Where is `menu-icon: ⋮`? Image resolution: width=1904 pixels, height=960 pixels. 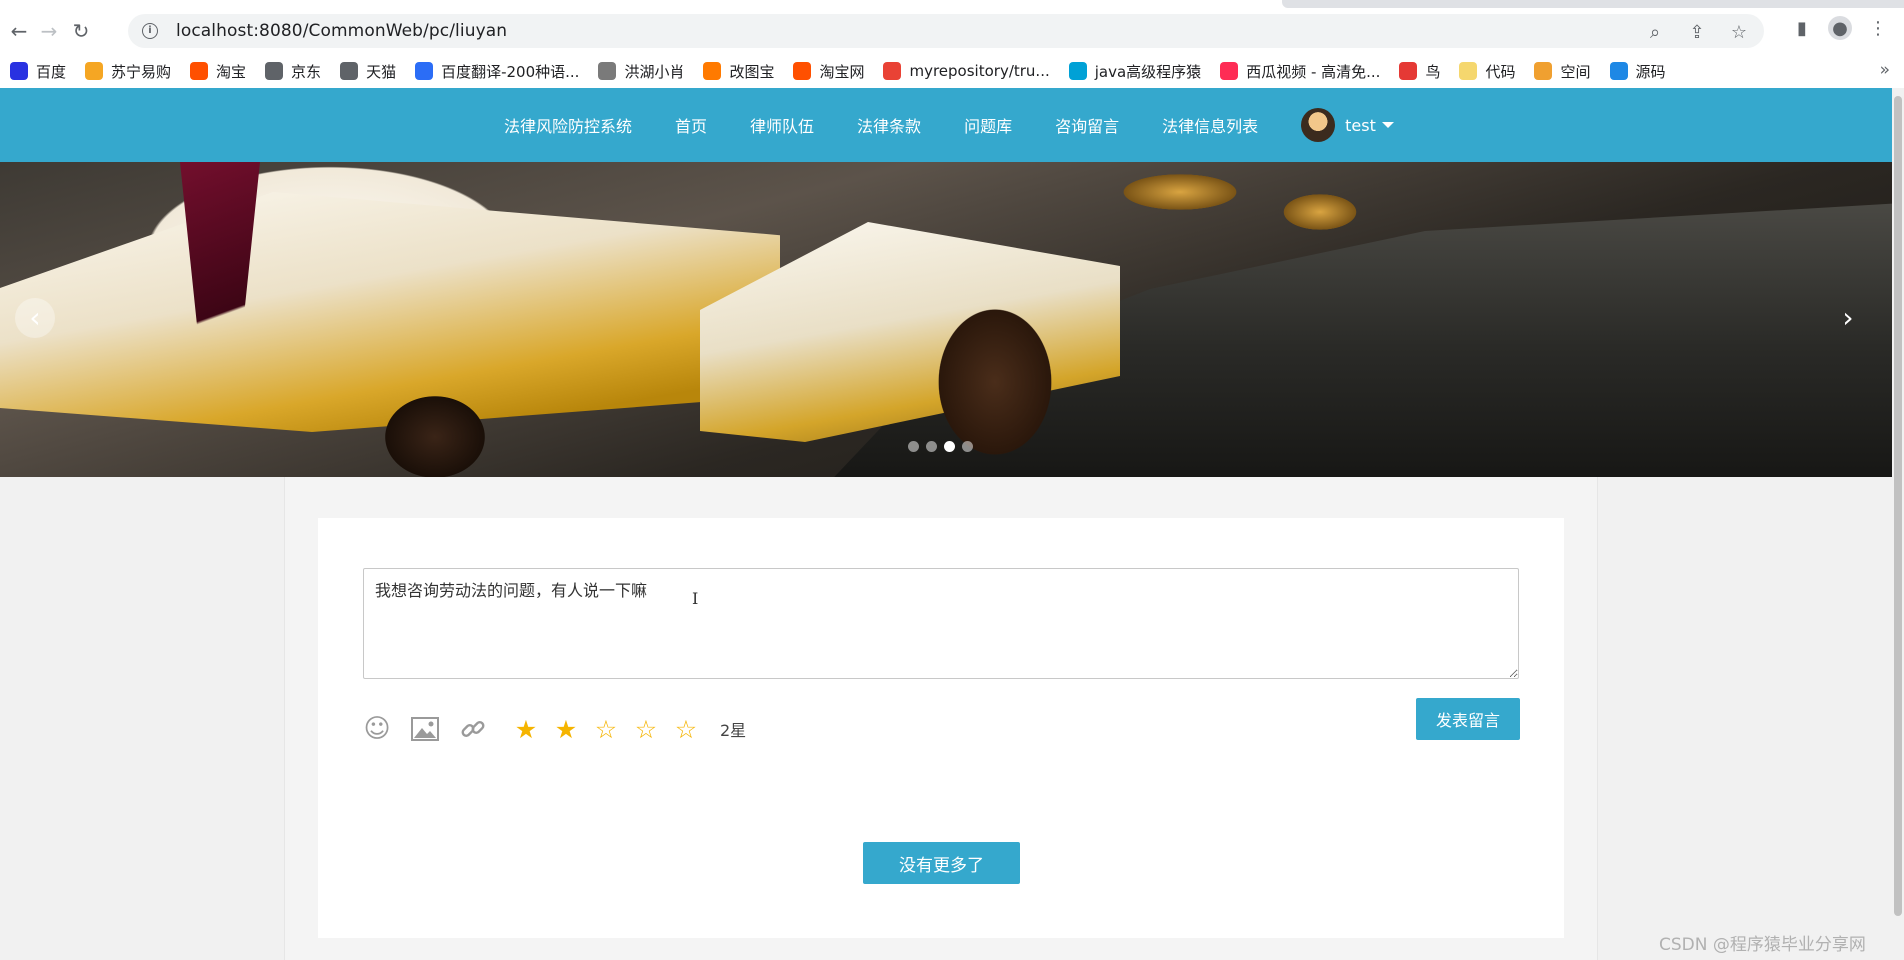 menu-icon: ⋮ is located at coordinates (1878, 28).